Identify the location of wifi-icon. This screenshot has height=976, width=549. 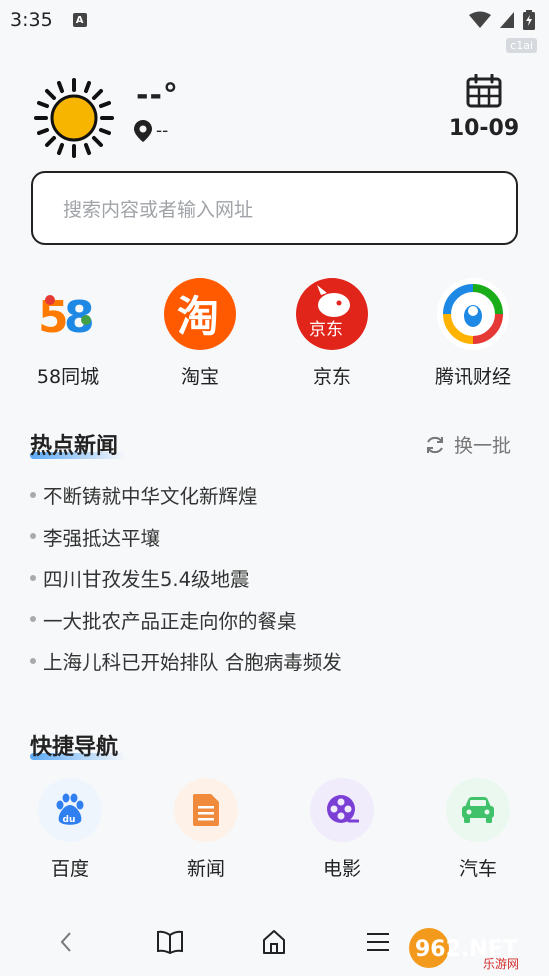
(480, 19).